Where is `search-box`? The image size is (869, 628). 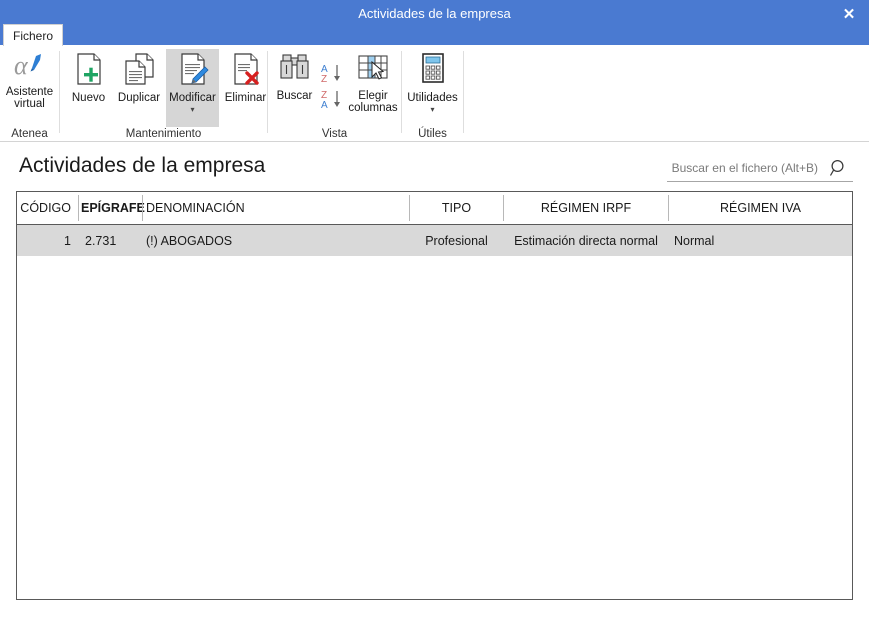
search-box is located at coordinates (760, 169).